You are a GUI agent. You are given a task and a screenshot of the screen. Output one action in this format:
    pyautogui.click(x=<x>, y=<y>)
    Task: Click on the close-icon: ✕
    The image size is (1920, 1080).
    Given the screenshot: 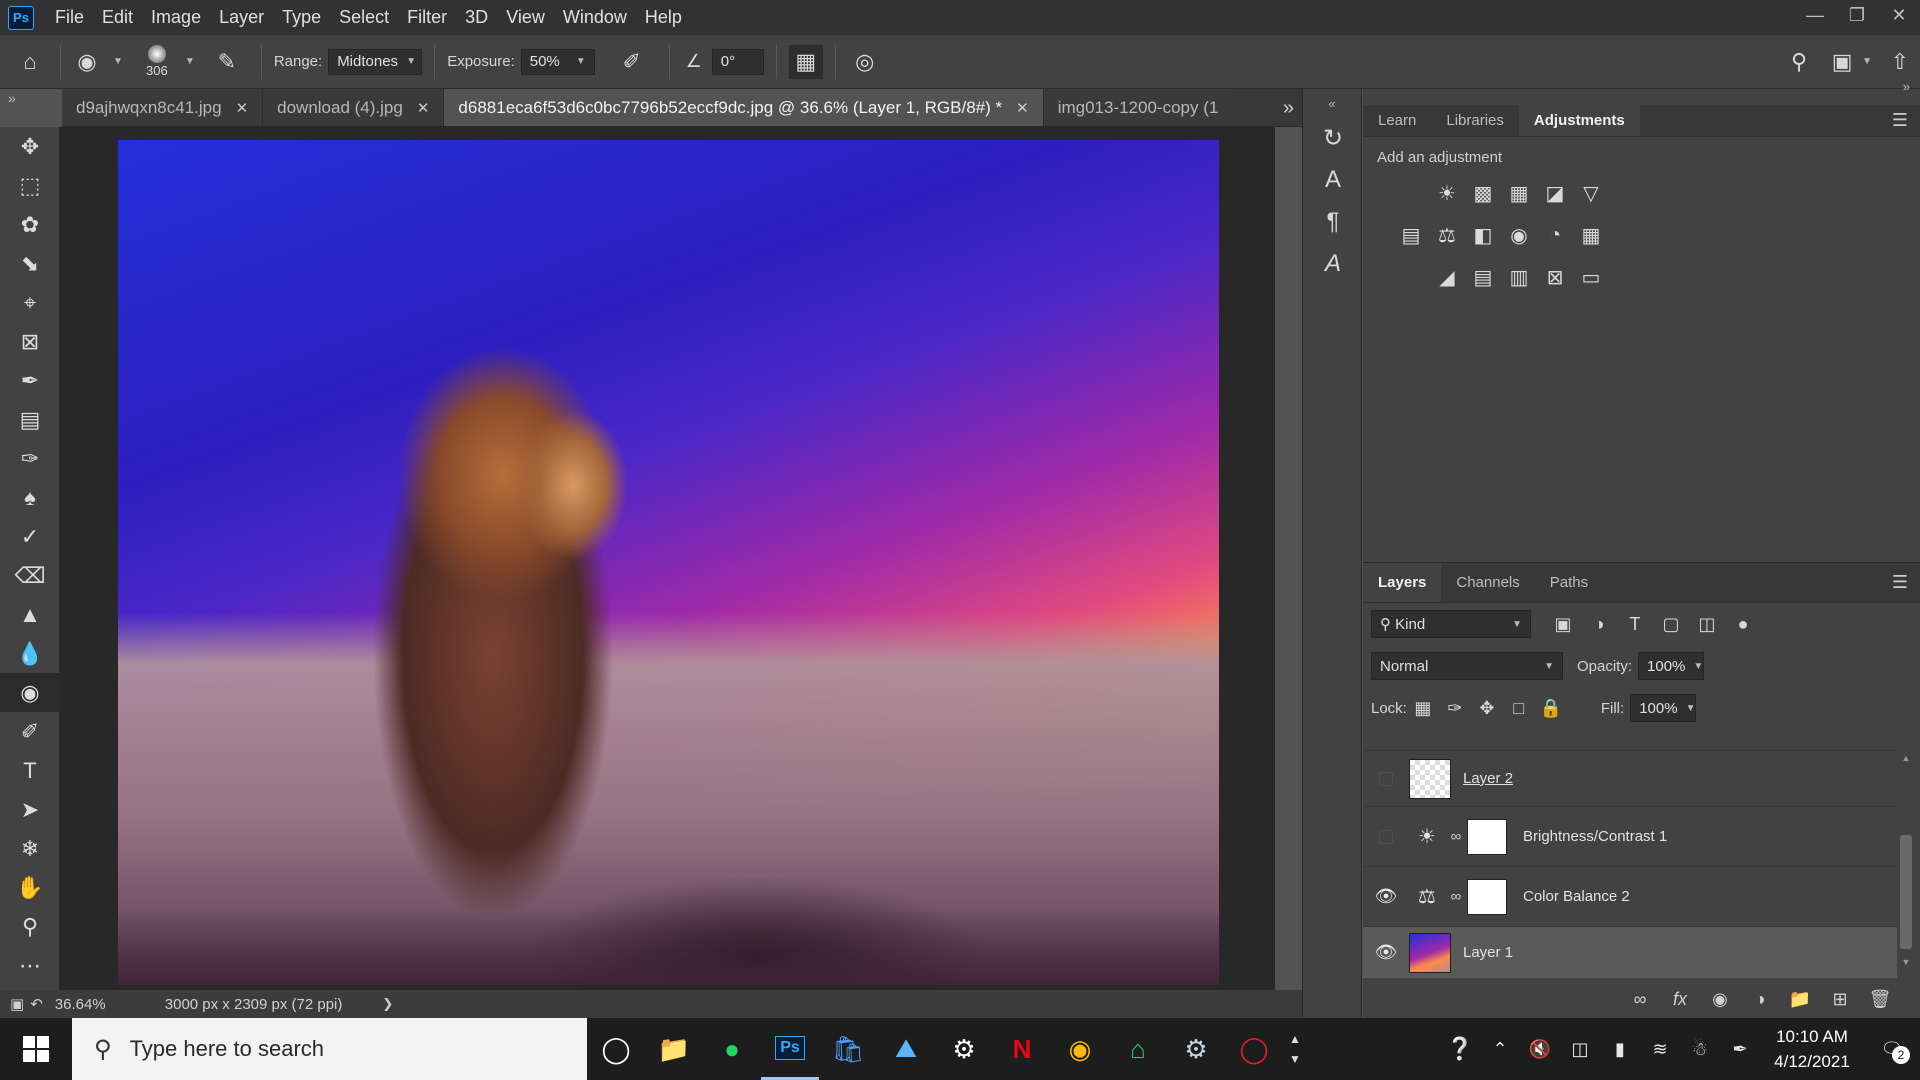 What is the action you would take?
    pyautogui.click(x=423, y=108)
    